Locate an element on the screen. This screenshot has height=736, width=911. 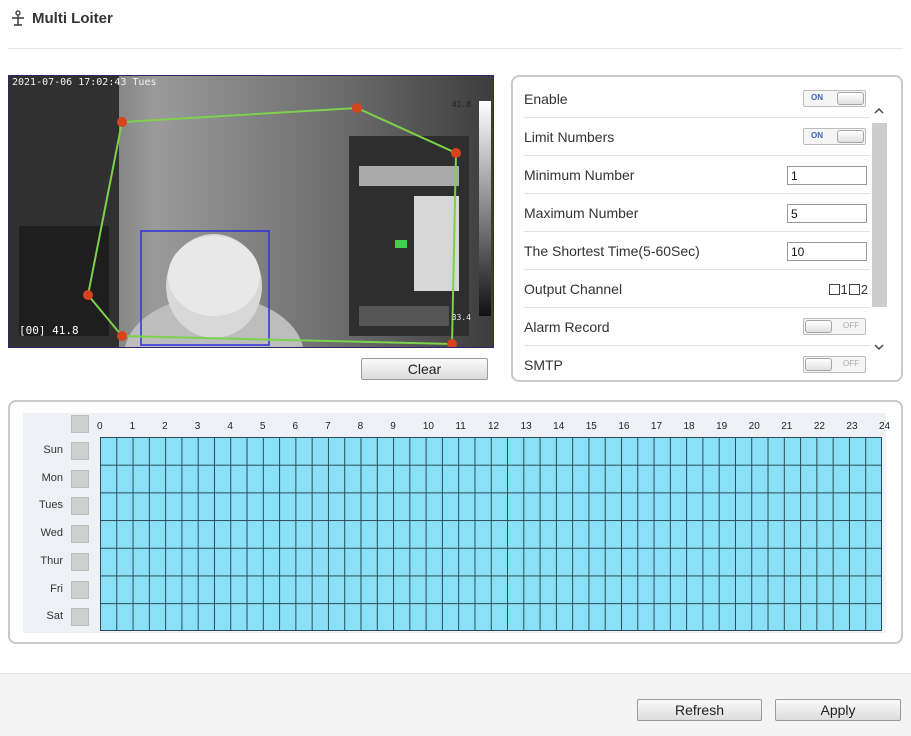
hour-label: 0 is located at coordinates (100, 426).